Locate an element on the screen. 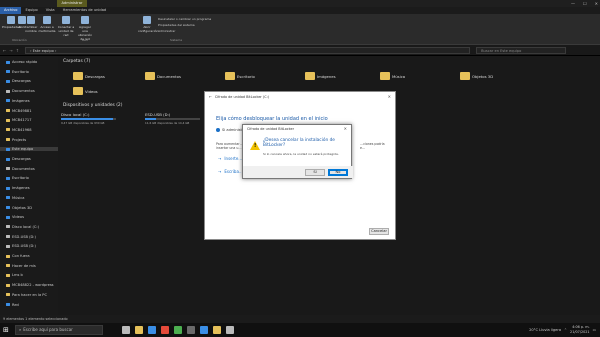 Image resolution: width=600 pixels, height=337 pixels. sidebar-item: Para hacer en la PC is located at coordinates (26, 295).